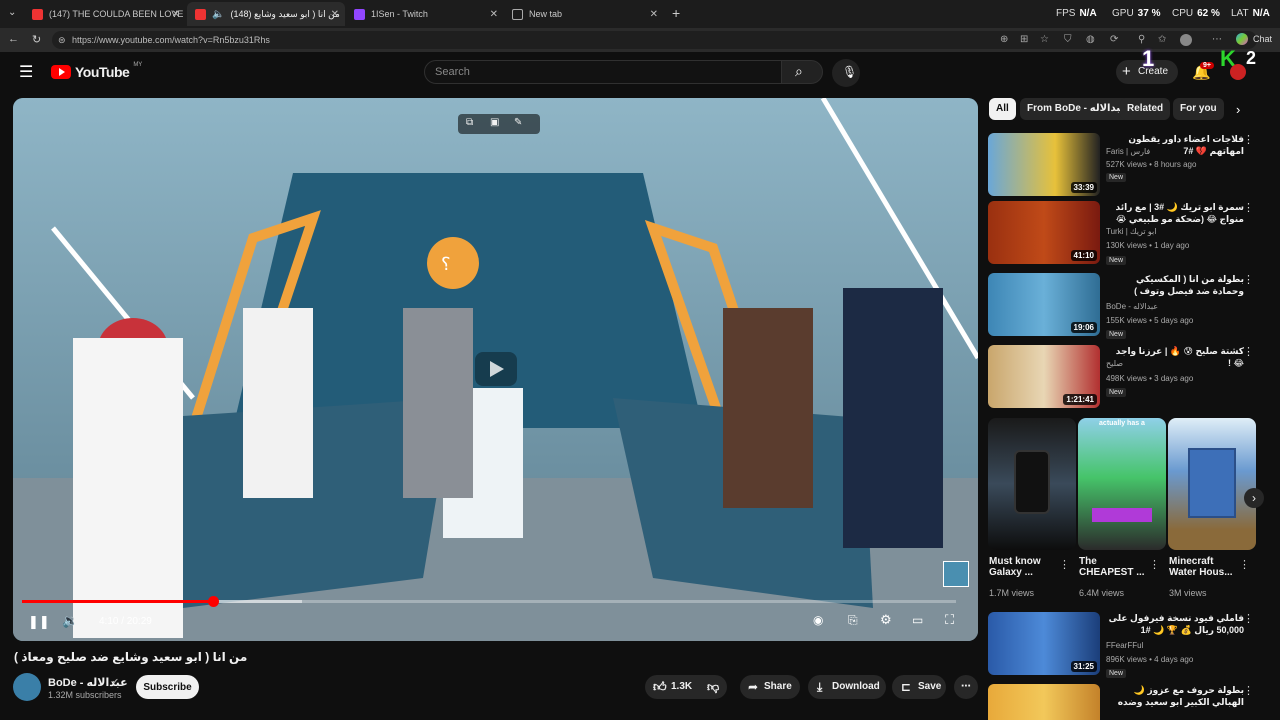  I want to click on capture-icon: ▣, so click(494, 122).